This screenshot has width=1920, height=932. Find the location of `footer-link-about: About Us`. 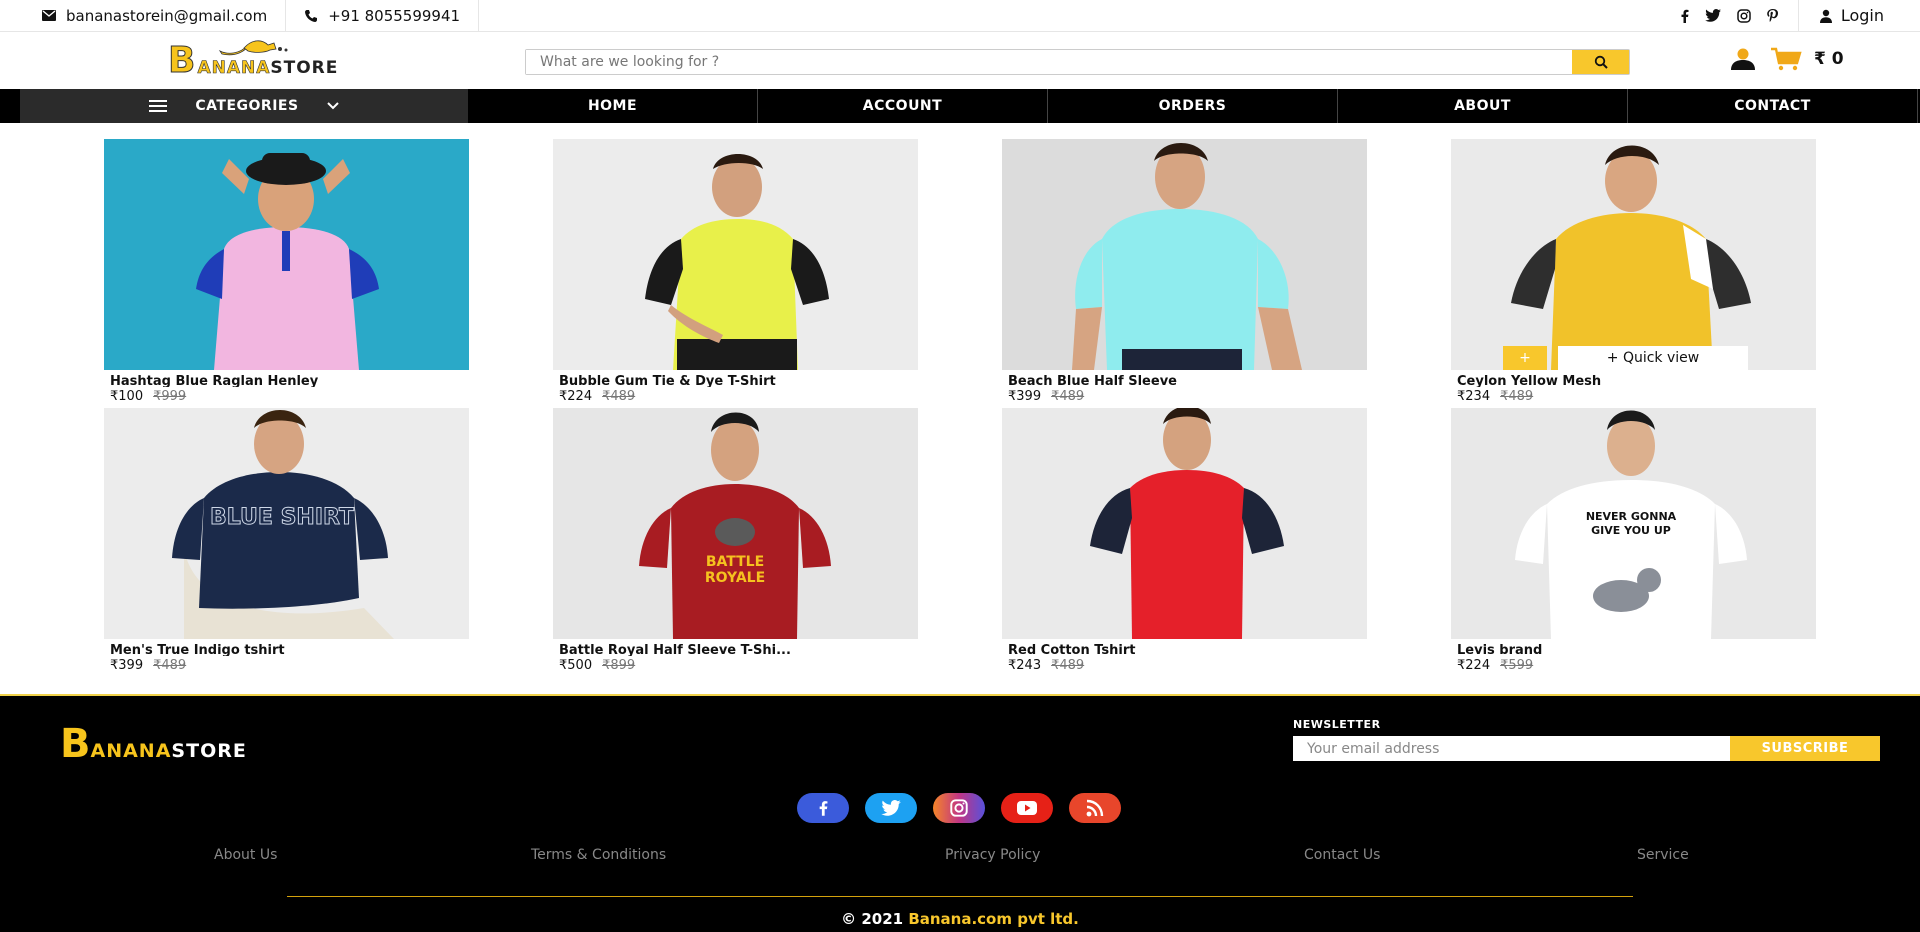

footer-link-about: About Us is located at coordinates (245, 855).